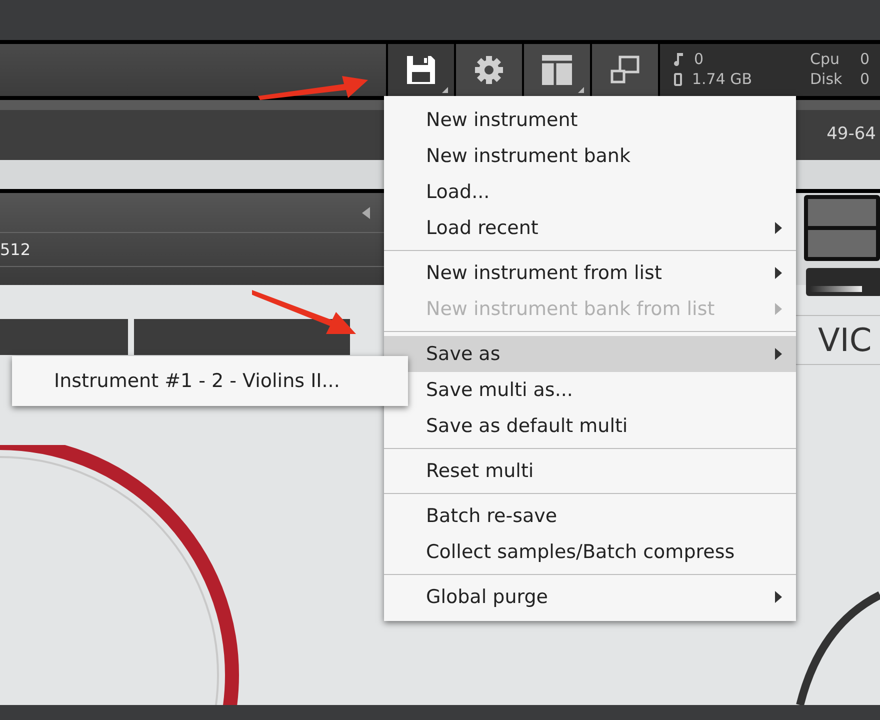  Describe the element at coordinates (827, 79) in the screenshot. I see `disk-label: Disk` at that location.